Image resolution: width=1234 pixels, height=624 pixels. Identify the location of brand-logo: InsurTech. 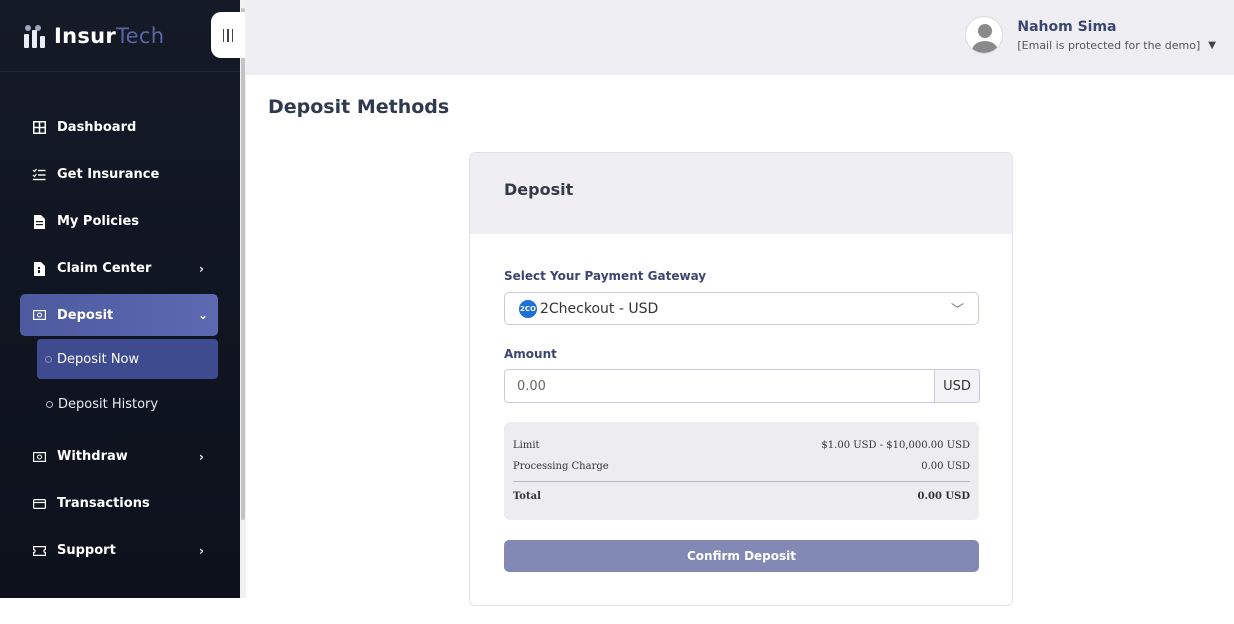
(120, 36).